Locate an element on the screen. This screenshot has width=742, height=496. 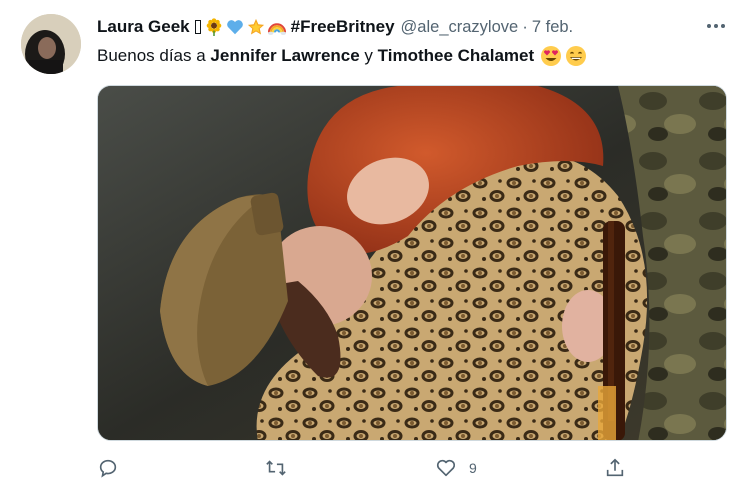
display-name: Laura Geek is located at coordinates (149, 27).